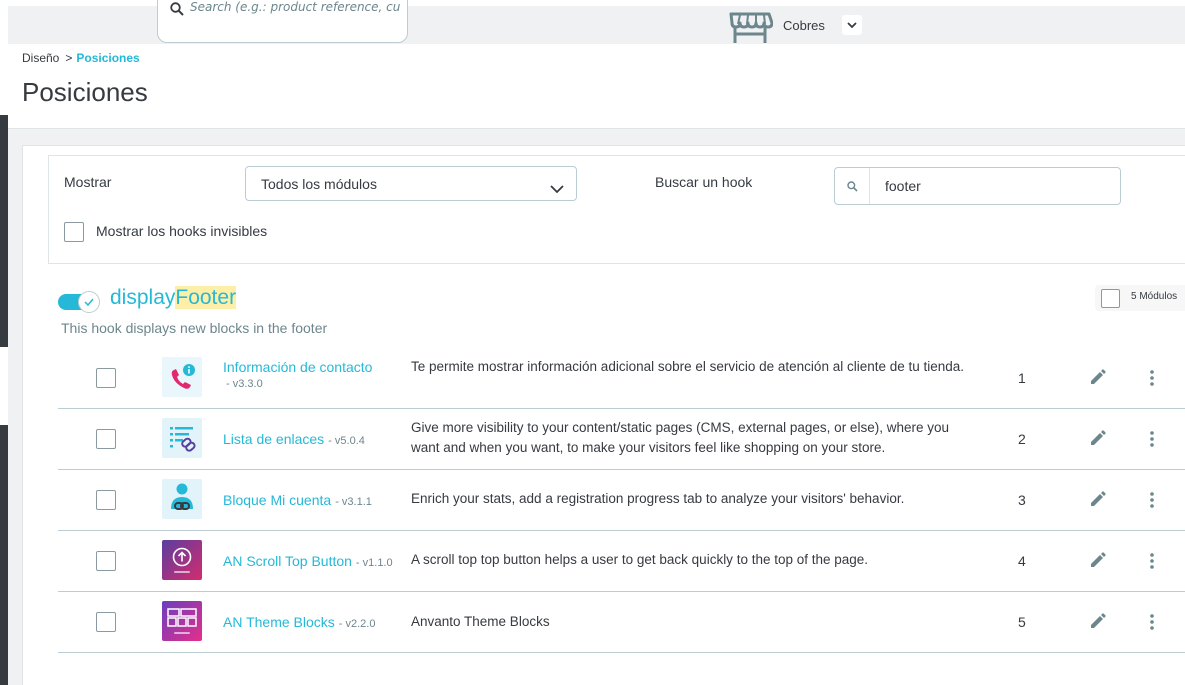 This screenshot has width=1185, height=685. What do you see at coordinates (374, 563) in the screenshot?
I see `module-version: - v1.1.0` at bounding box center [374, 563].